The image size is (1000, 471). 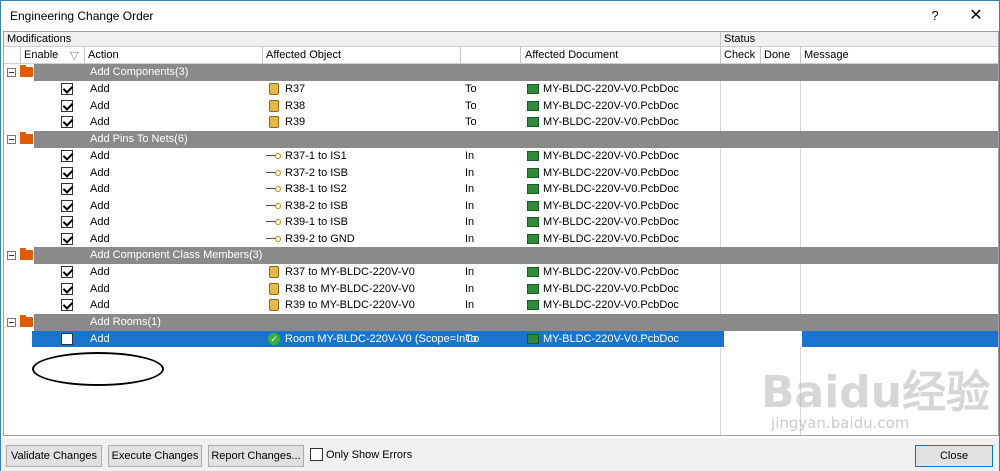 What do you see at coordinates (954, 456) in the screenshot?
I see `close-button: Close` at bounding box center [954, 456].